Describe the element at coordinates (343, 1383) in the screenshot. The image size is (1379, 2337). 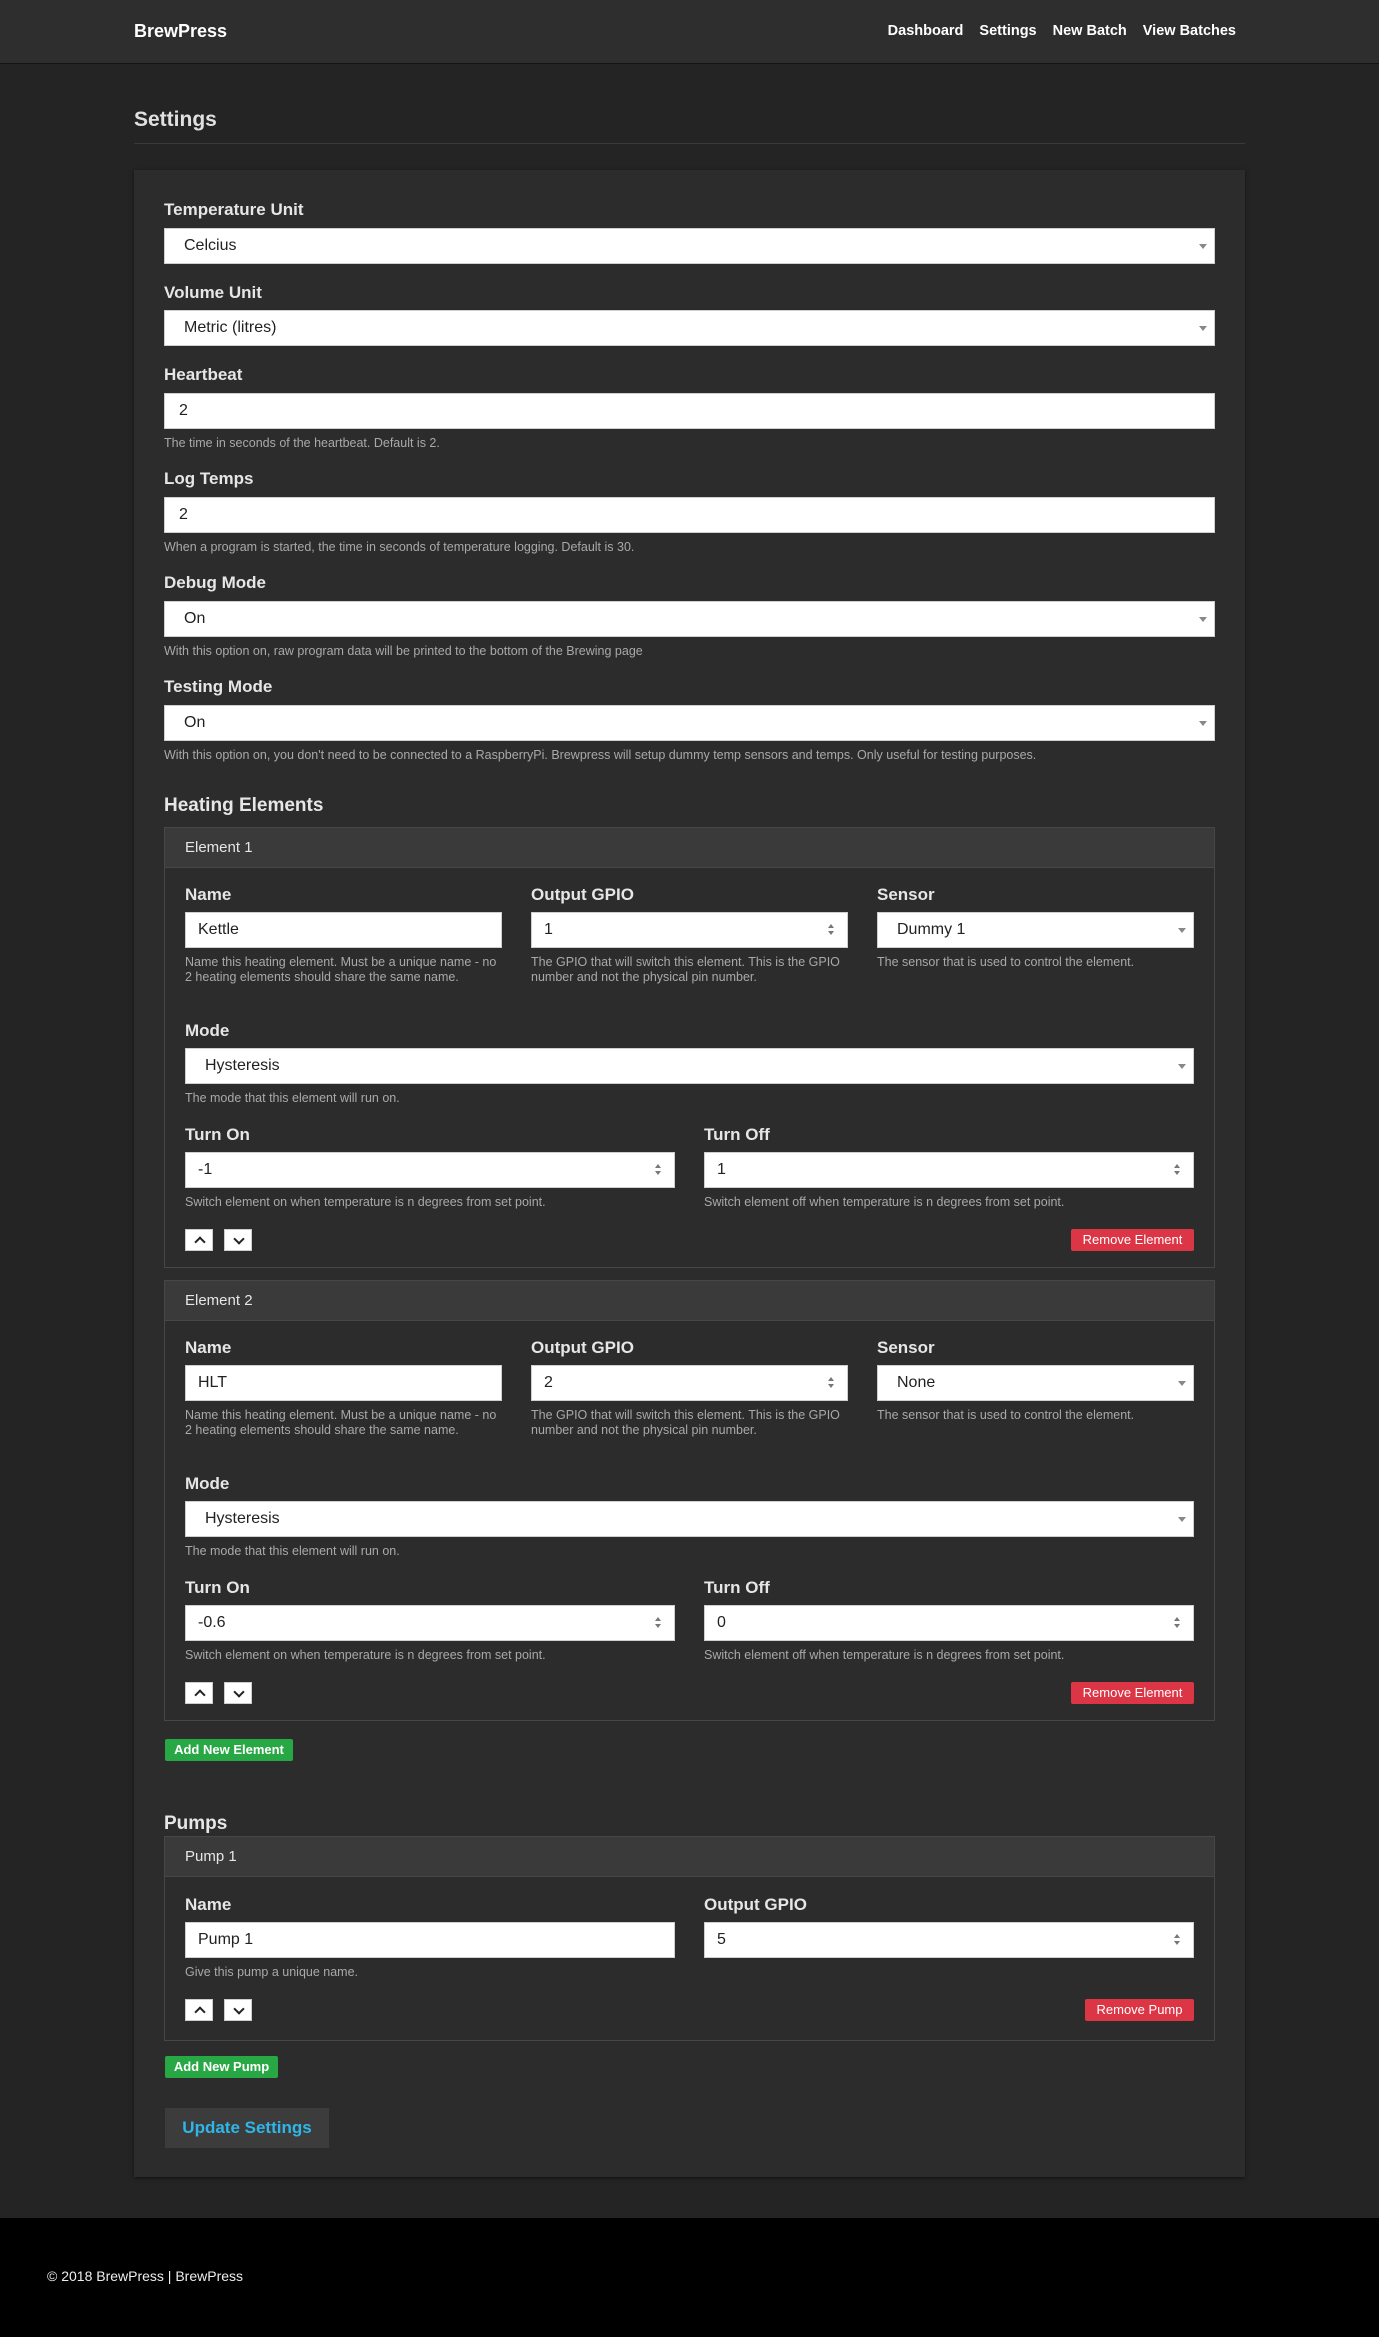
I see `element-name-input: HLT` at that location.